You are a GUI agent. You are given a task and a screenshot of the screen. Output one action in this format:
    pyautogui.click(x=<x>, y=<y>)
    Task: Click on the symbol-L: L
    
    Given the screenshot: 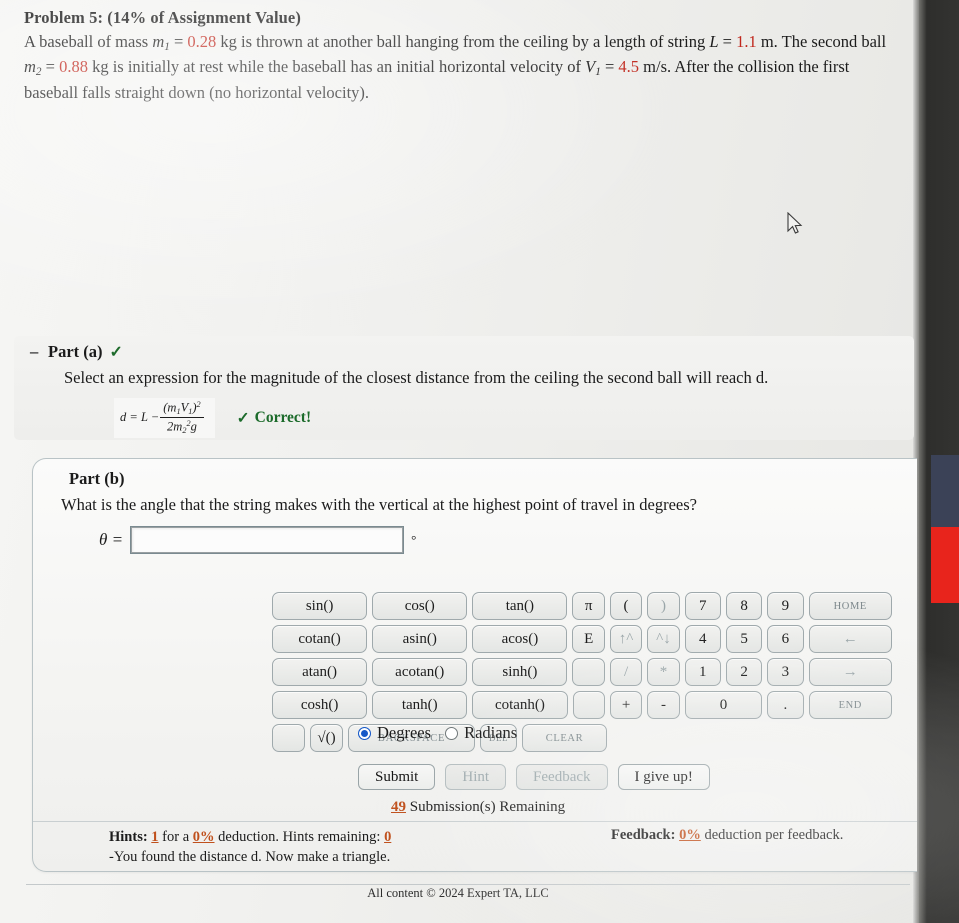 What is the action you would take?
    pyautogui.click(x=714, y=41)
    